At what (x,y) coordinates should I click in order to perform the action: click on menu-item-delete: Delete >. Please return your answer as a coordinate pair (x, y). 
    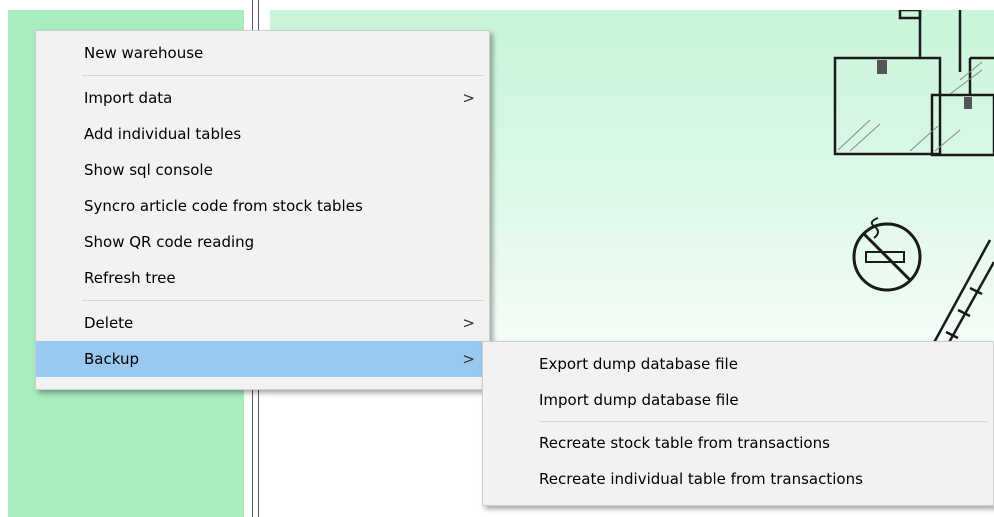
    Looking at the image, I should click on (262, 323).